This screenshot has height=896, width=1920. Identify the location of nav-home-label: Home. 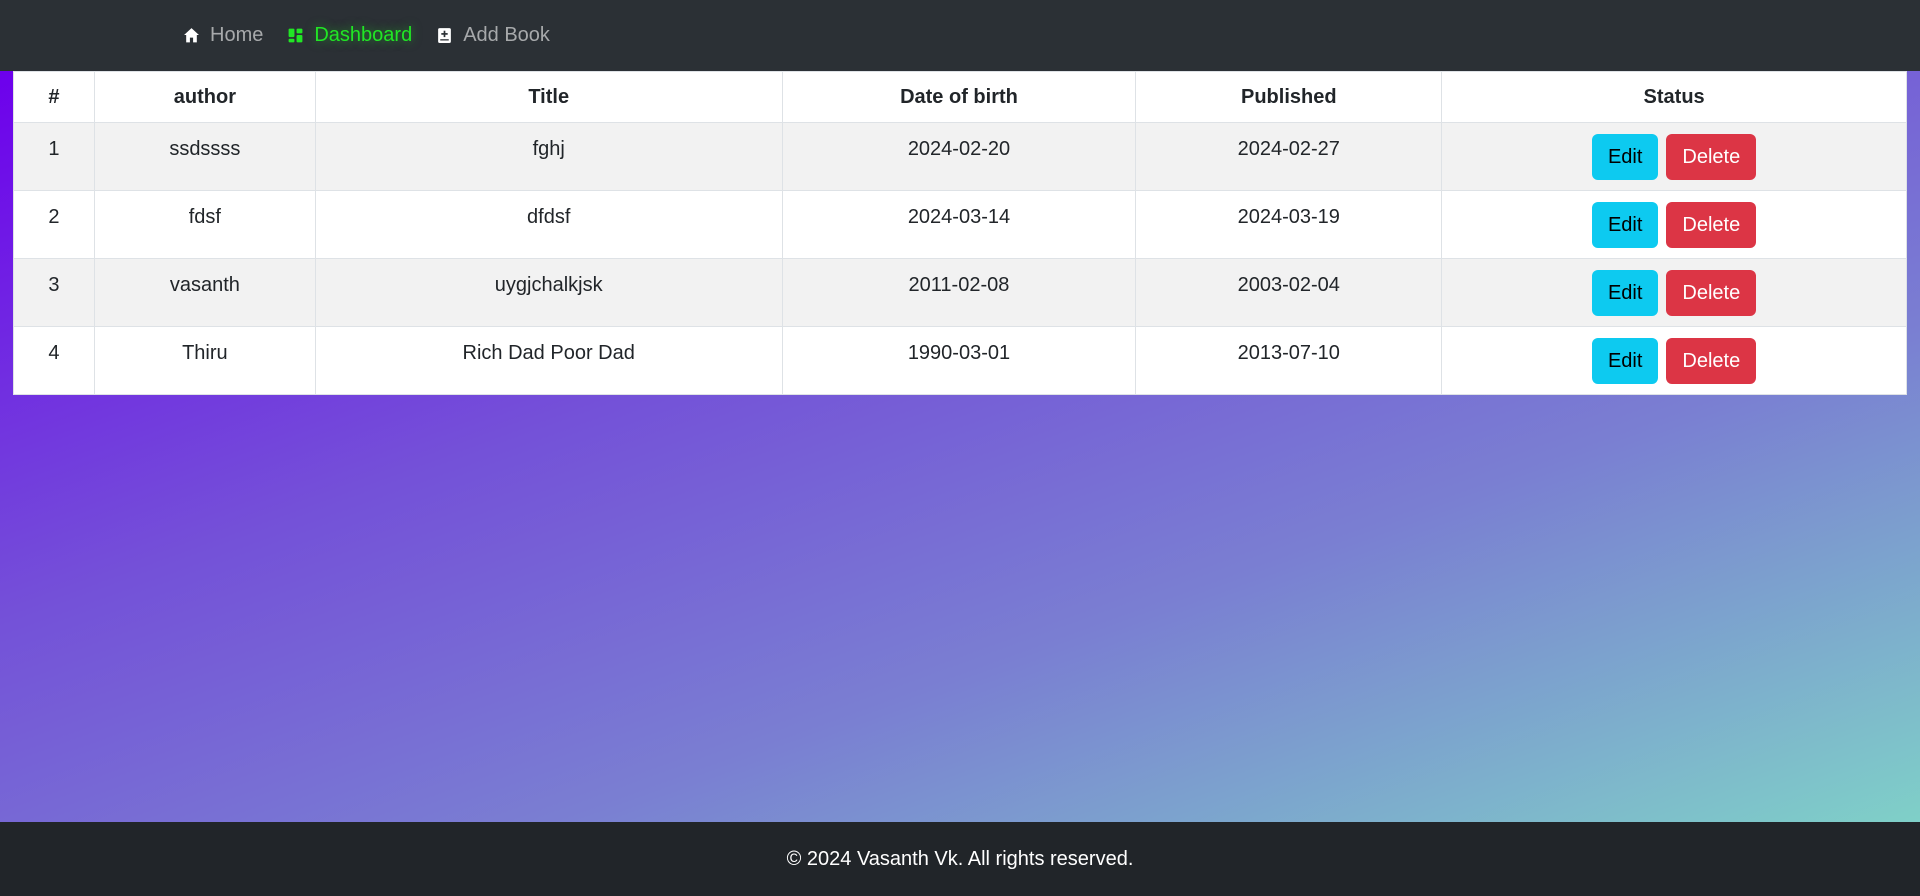
(237, 35).